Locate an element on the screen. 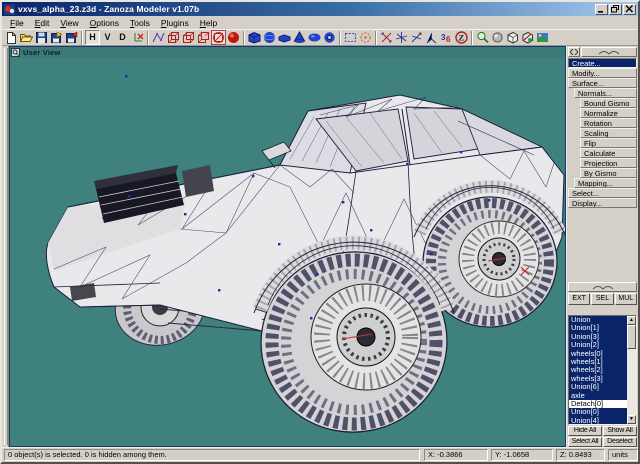 The height and width of the screenshot is (464, 640). ext-mode-button: EXT is located at coordinates (579, 299).